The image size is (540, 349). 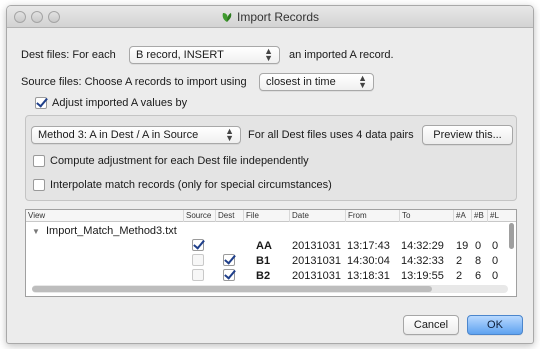 What do you see at coordinates (118, 135) in the screenshot?
I see `method-value: Method 3: A in Dest / A in Source` at bounding box center [118, 135].